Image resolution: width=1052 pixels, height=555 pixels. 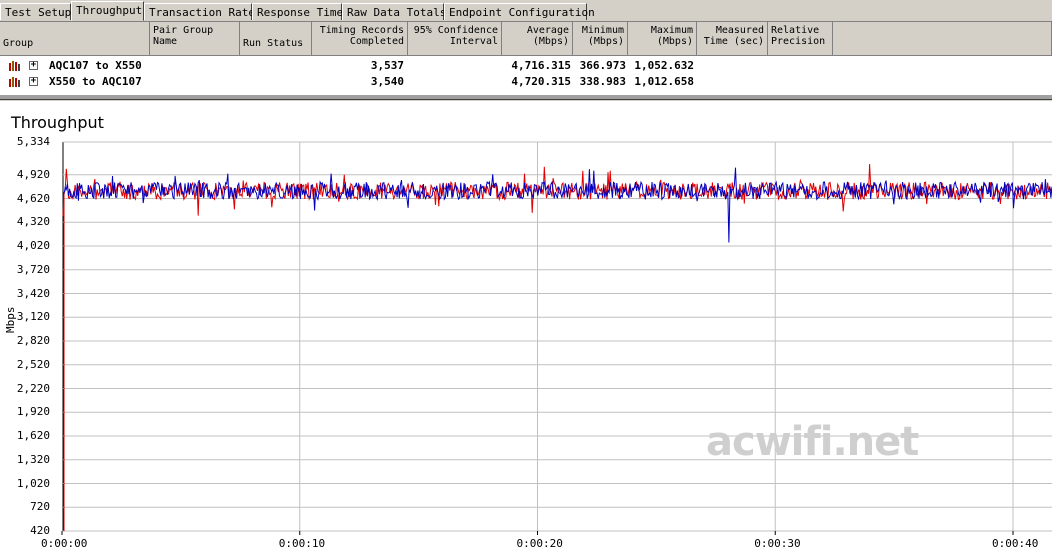 What do you see at coordinates (812, 442) in the screenshot?
I see `watermark: acwifi.net` at bounding box center [812, 442].